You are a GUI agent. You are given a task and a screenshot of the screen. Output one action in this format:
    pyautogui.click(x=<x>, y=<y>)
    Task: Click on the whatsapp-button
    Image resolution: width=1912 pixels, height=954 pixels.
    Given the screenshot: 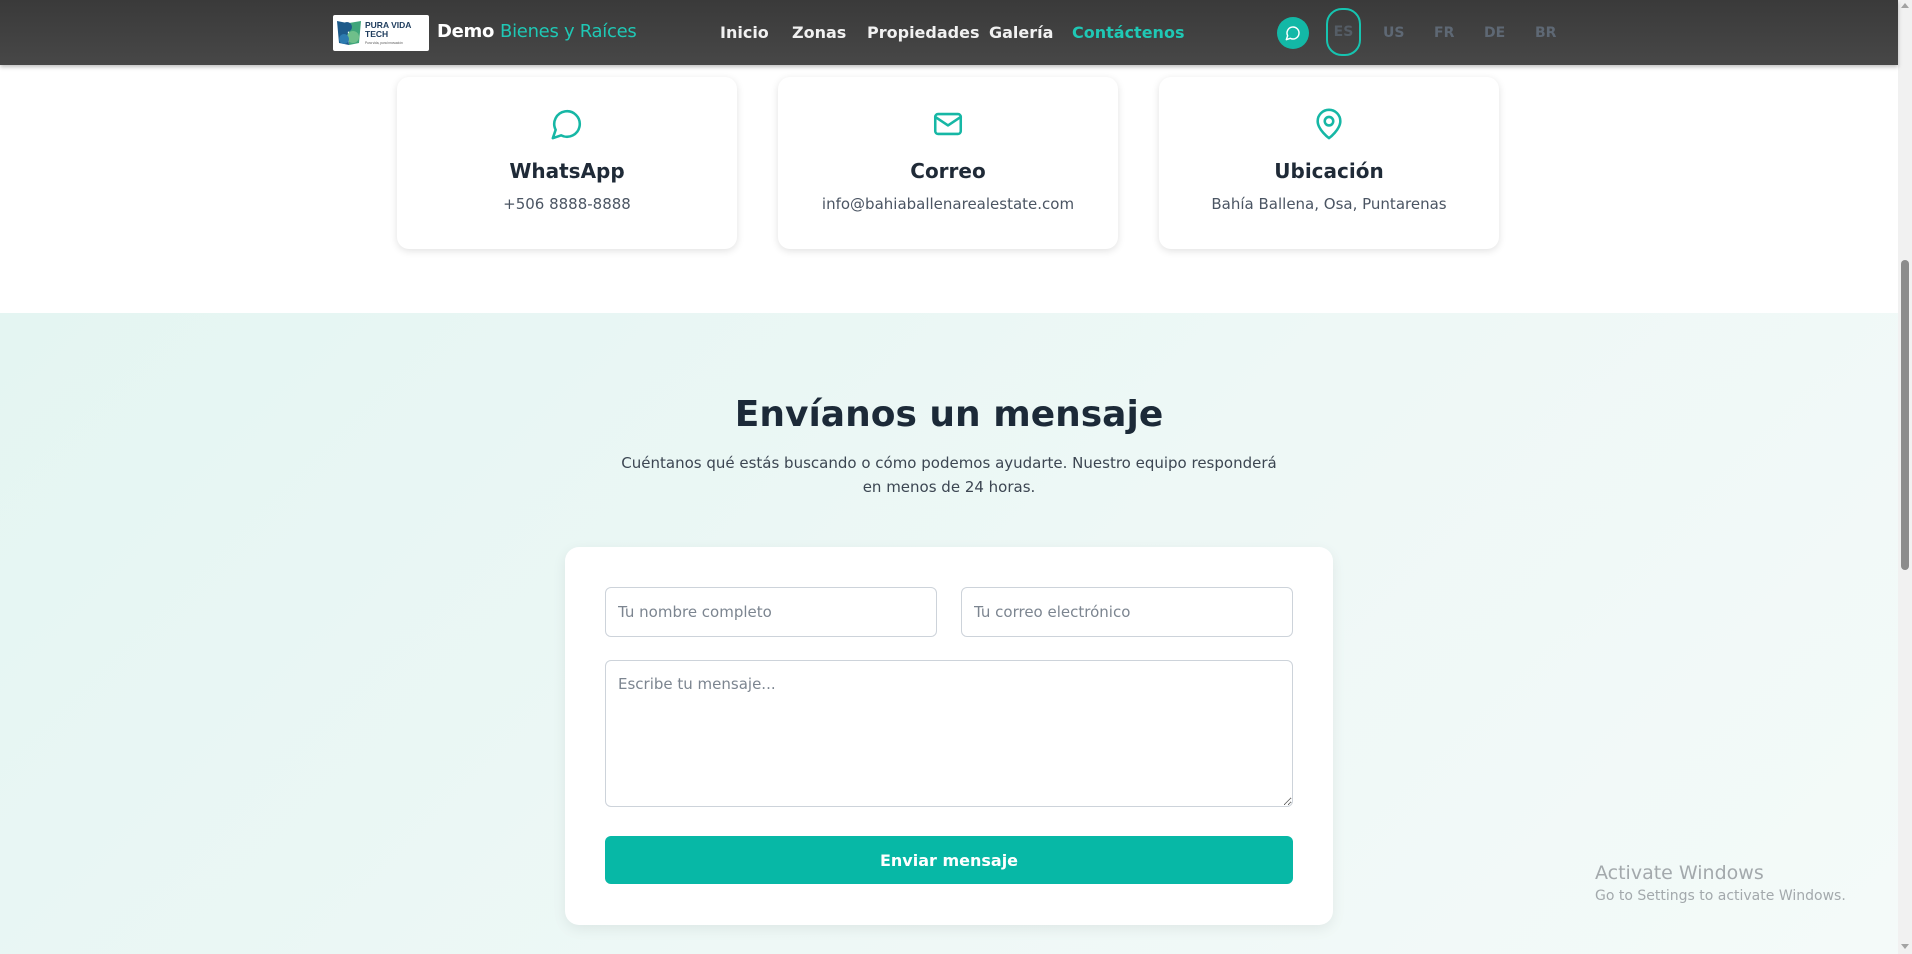 What is the action you would take?
    pyautogui.click(x=1293, y=33)
    